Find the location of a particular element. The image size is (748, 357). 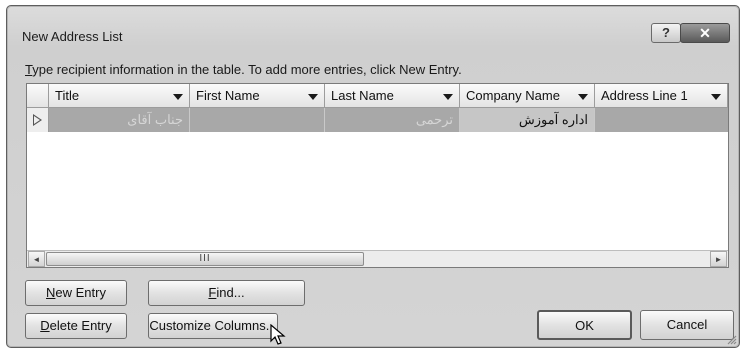

new-entry-button: New Entry is located at coordinates (76, 293).